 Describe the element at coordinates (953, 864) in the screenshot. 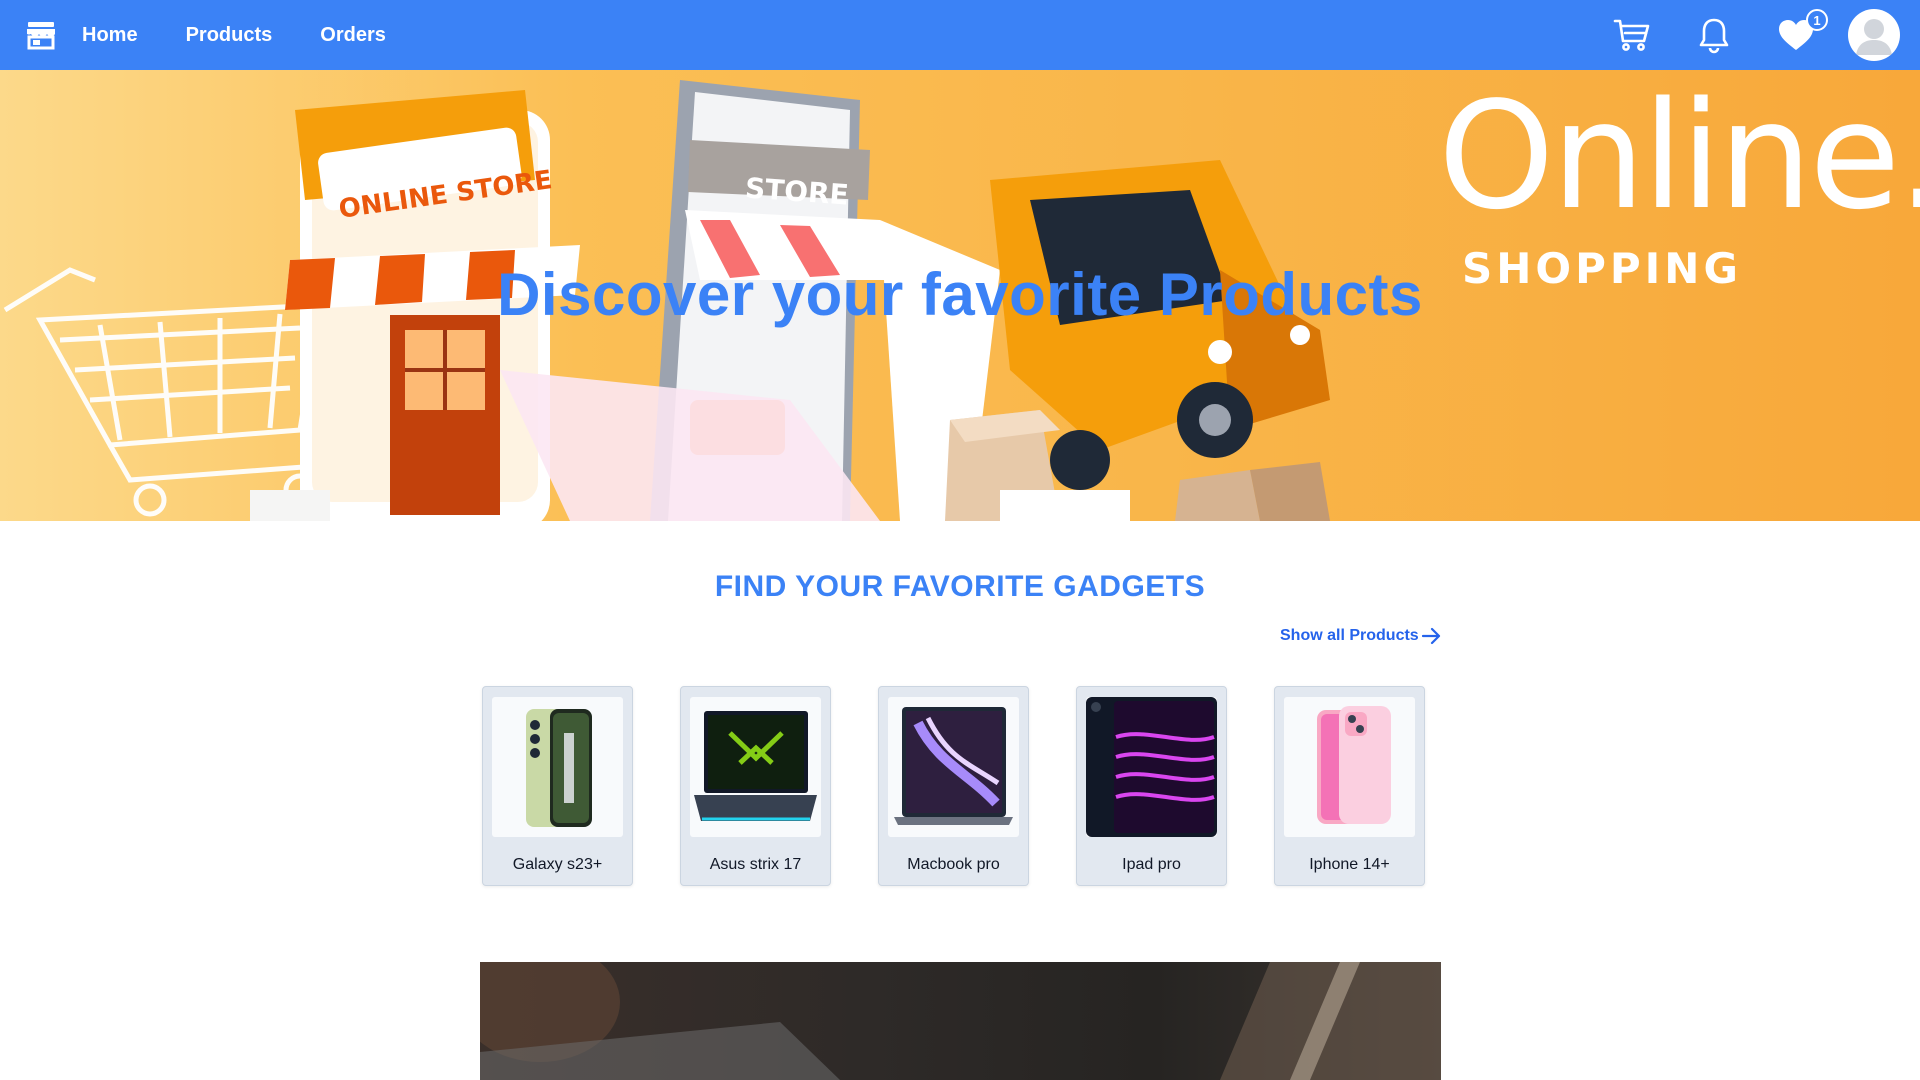

I see `product-name: Macbook pro` at that location.